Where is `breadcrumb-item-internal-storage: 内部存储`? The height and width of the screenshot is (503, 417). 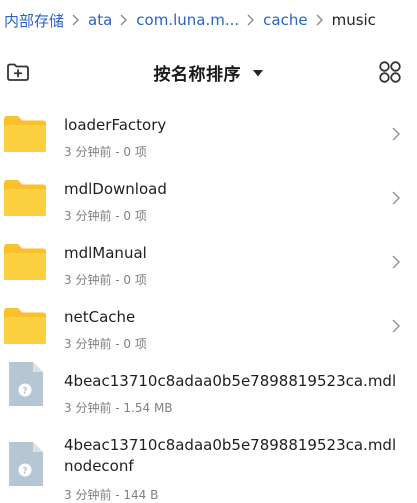
breadcrumb-item-internal-storage: 内部存储 is located at coordinates (34, 20).